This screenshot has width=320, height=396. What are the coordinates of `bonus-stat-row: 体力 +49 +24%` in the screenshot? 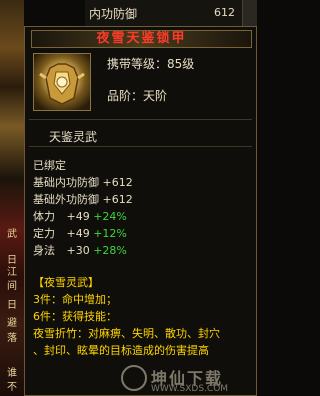 It's located at (80, 216).